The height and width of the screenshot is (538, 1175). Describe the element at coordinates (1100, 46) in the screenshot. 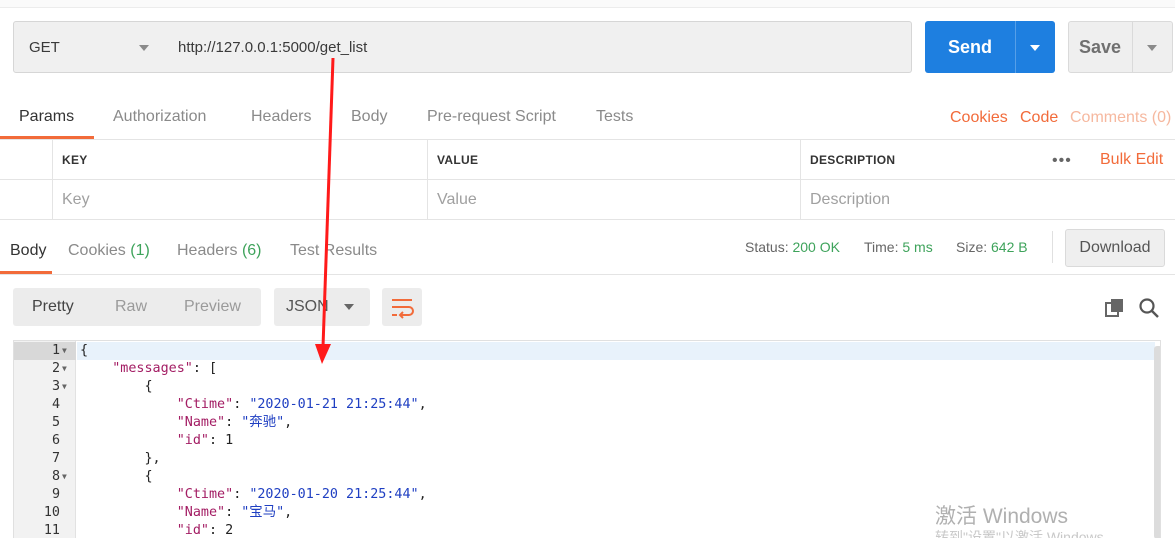

I see `save-label: Save` at that location.